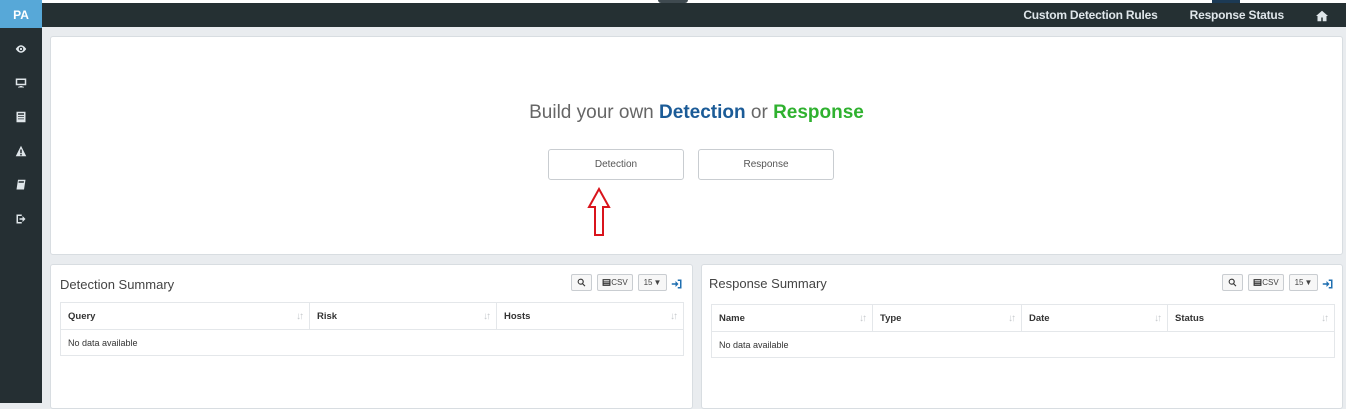 The height and width of the screenshot is (409, 1346). I want to click on home-icon, so click(1322, 16).